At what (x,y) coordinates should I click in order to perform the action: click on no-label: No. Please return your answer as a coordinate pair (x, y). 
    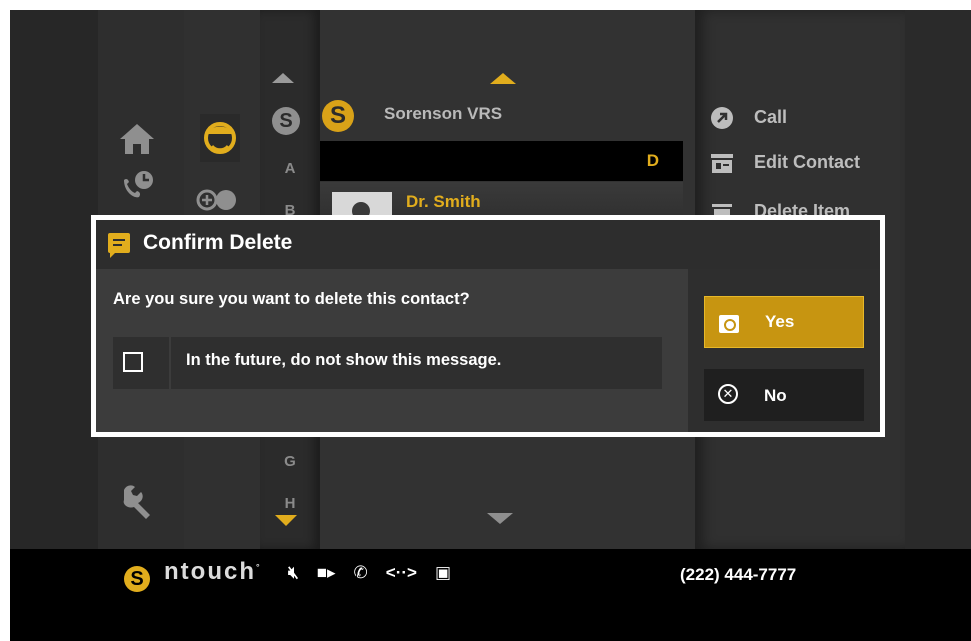
    Looking at the image, I should click on (775, 395).